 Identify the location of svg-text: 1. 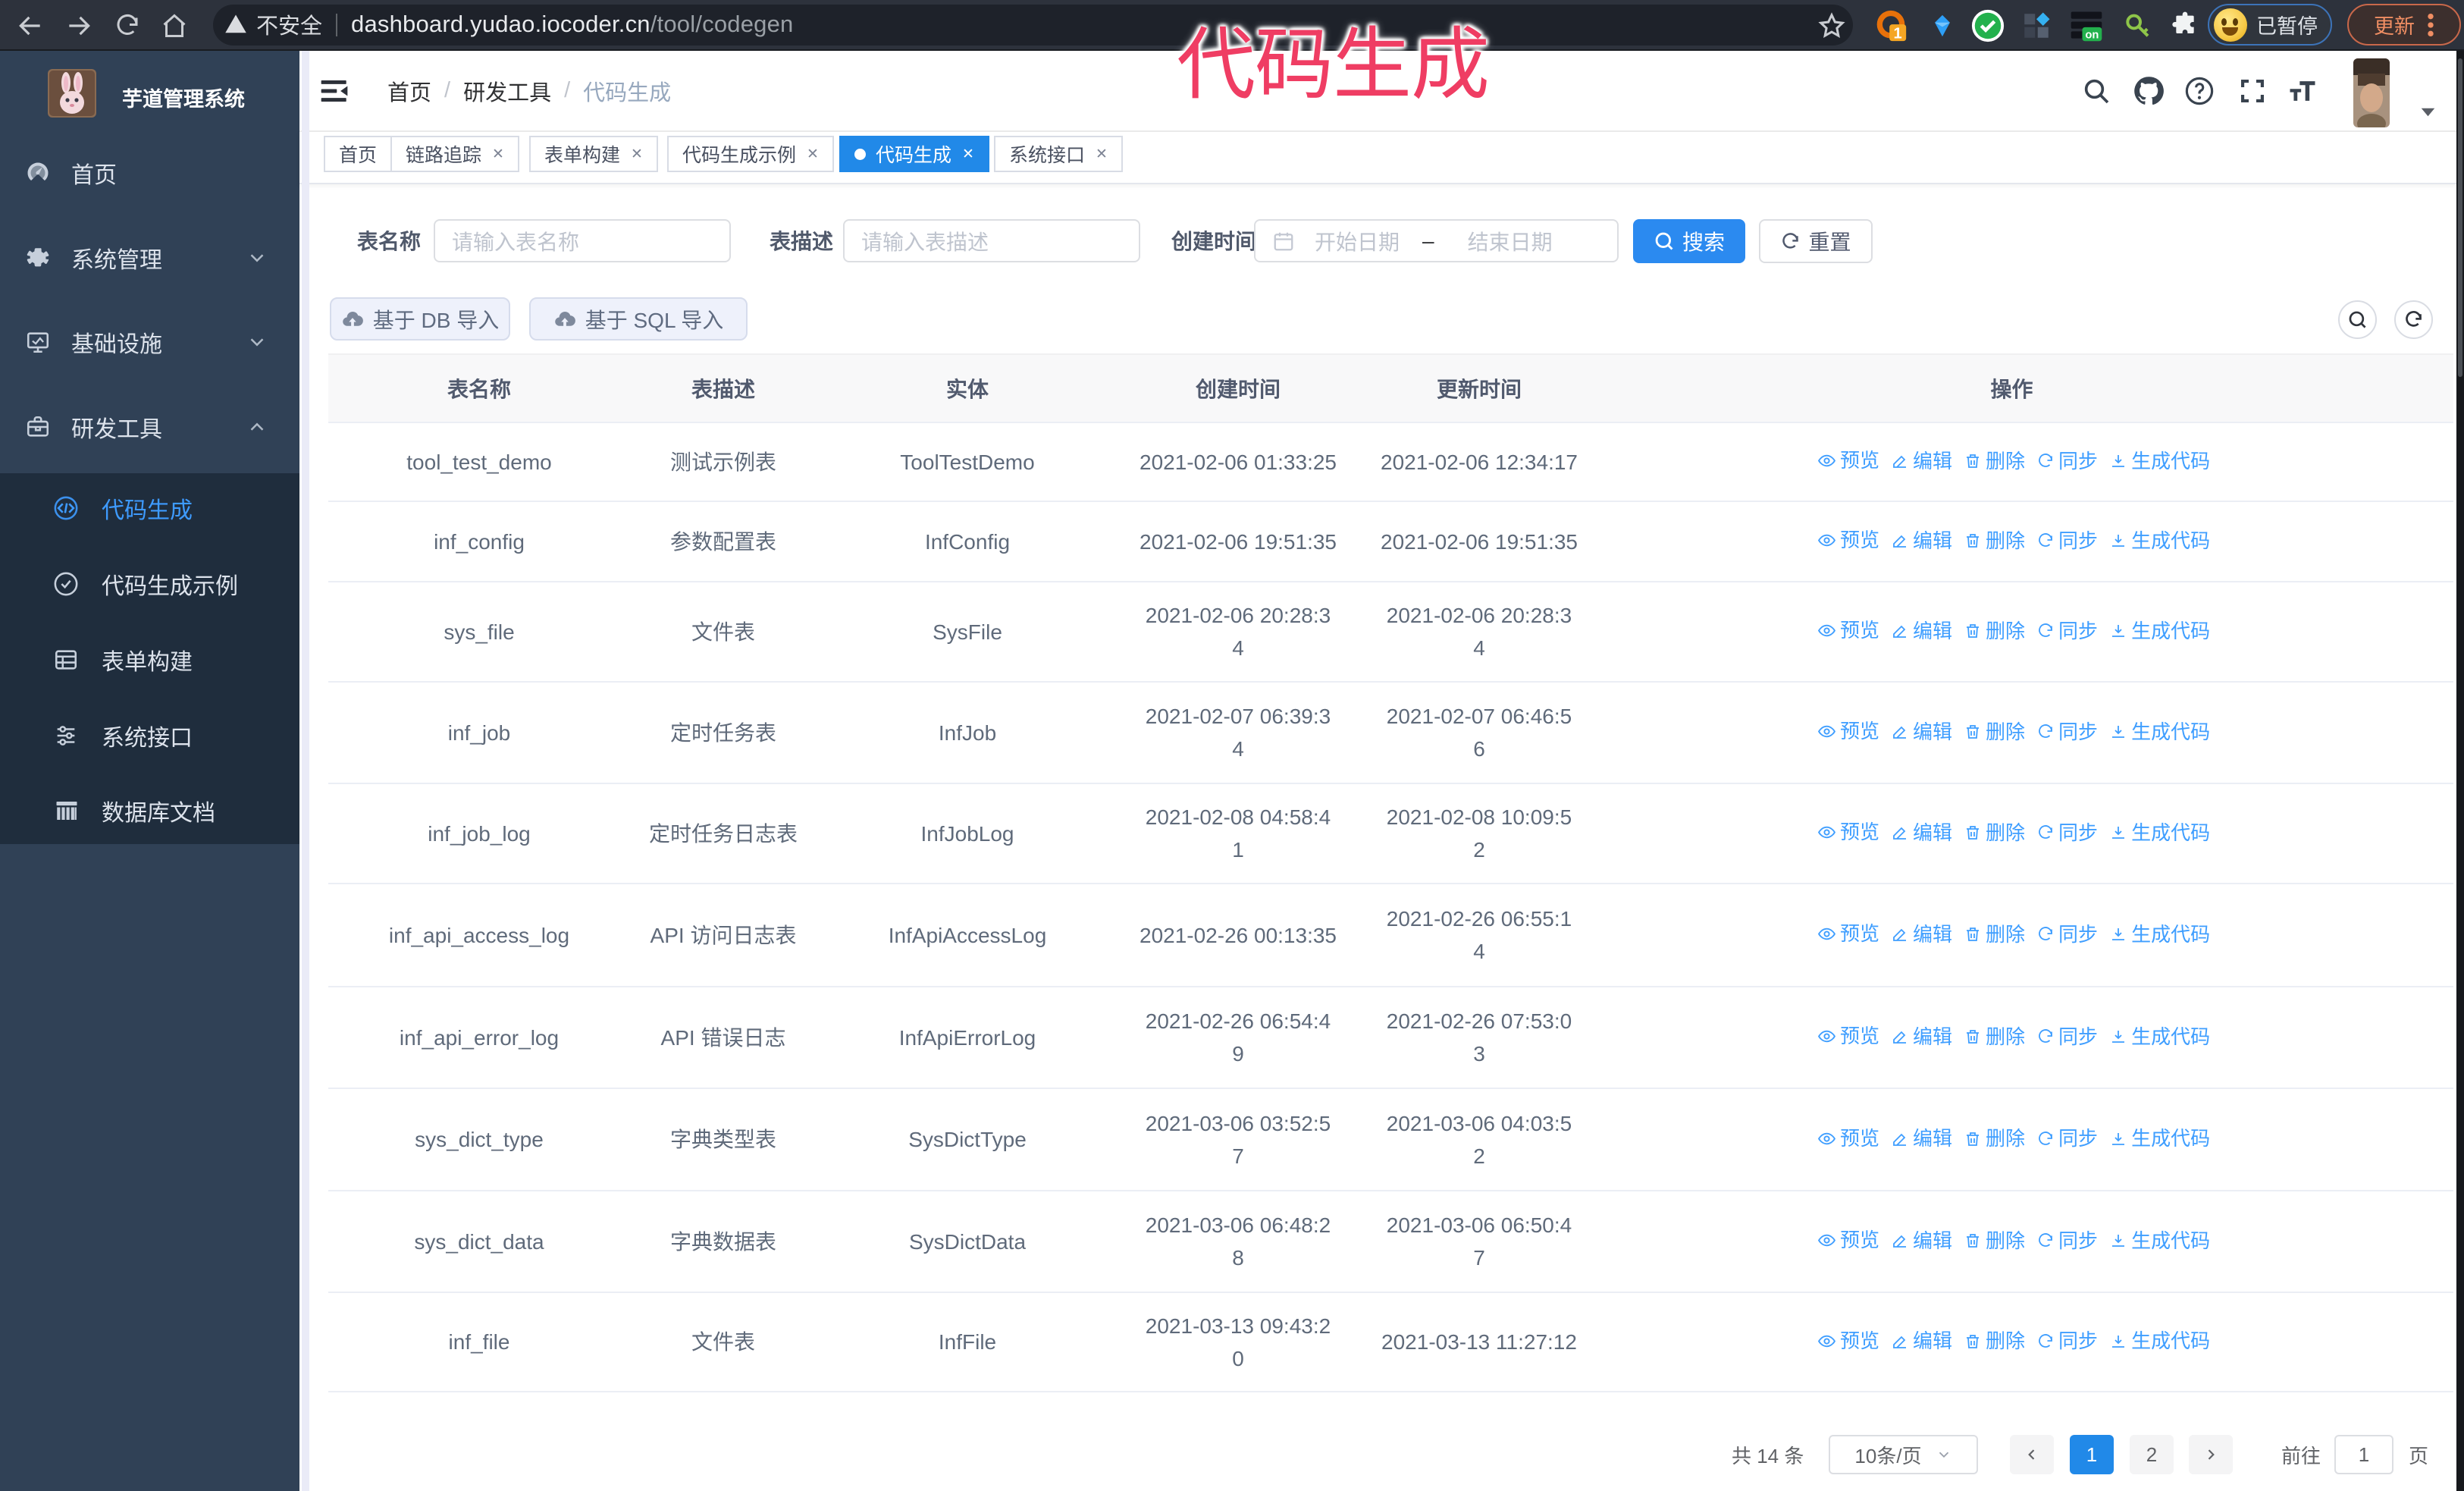
(1898, 33).